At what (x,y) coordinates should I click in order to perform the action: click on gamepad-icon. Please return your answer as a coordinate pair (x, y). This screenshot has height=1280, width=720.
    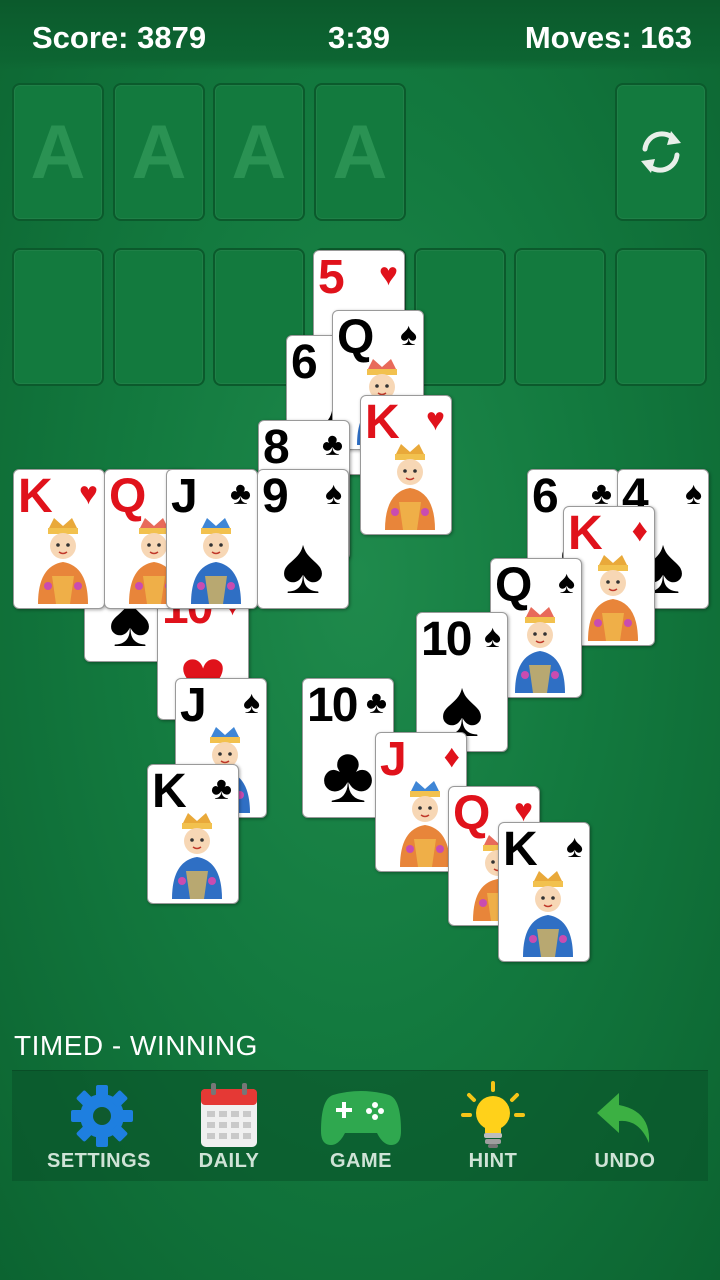
    Looking at the image, I should click on (361, 1118).